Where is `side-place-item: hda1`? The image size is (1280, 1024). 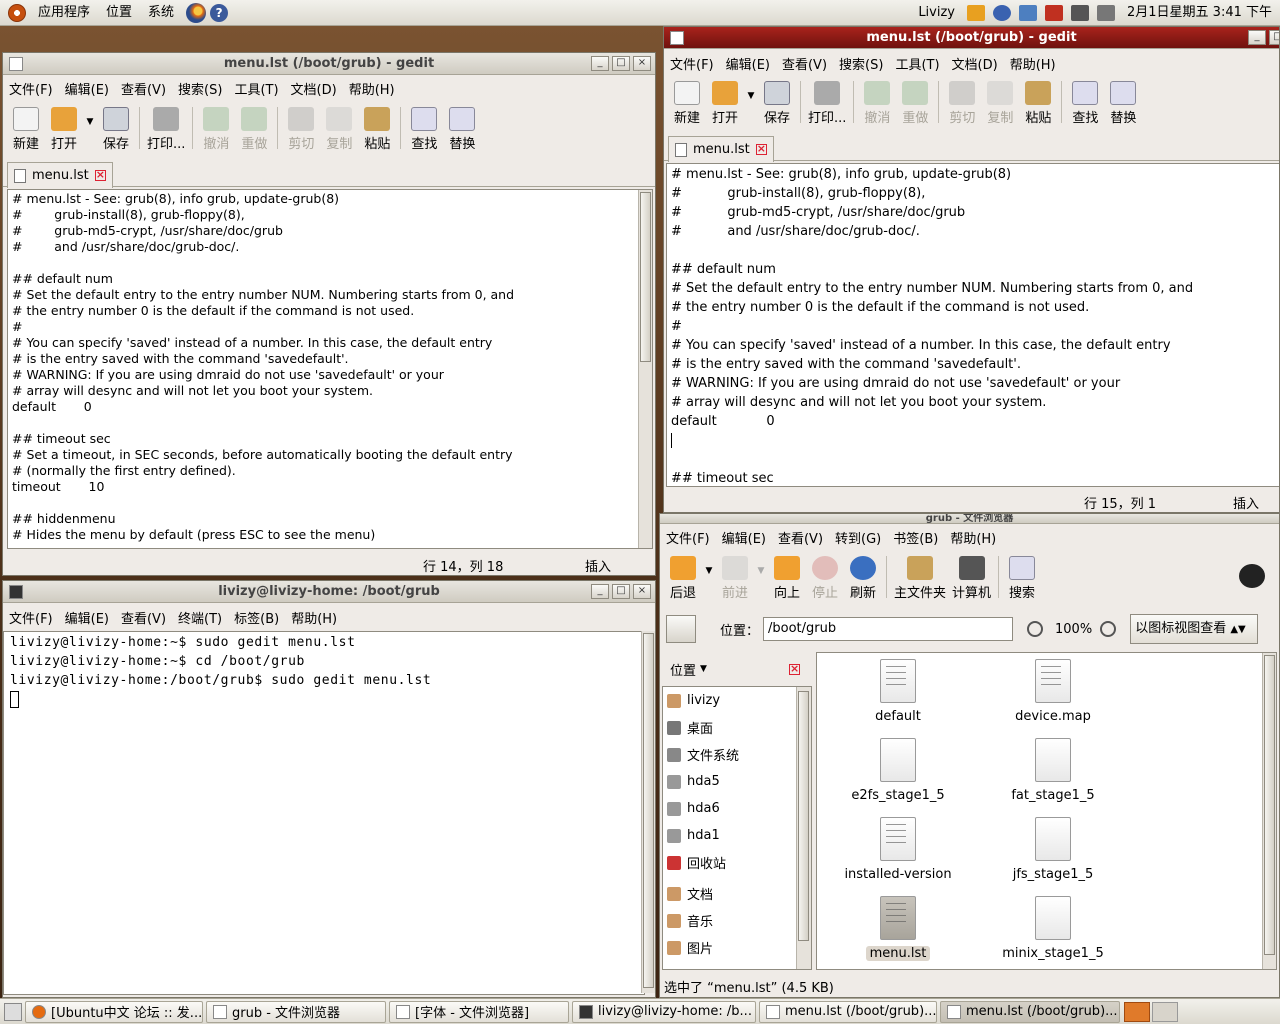
side-place-item: hda1 is located at coordinates (729, 835).